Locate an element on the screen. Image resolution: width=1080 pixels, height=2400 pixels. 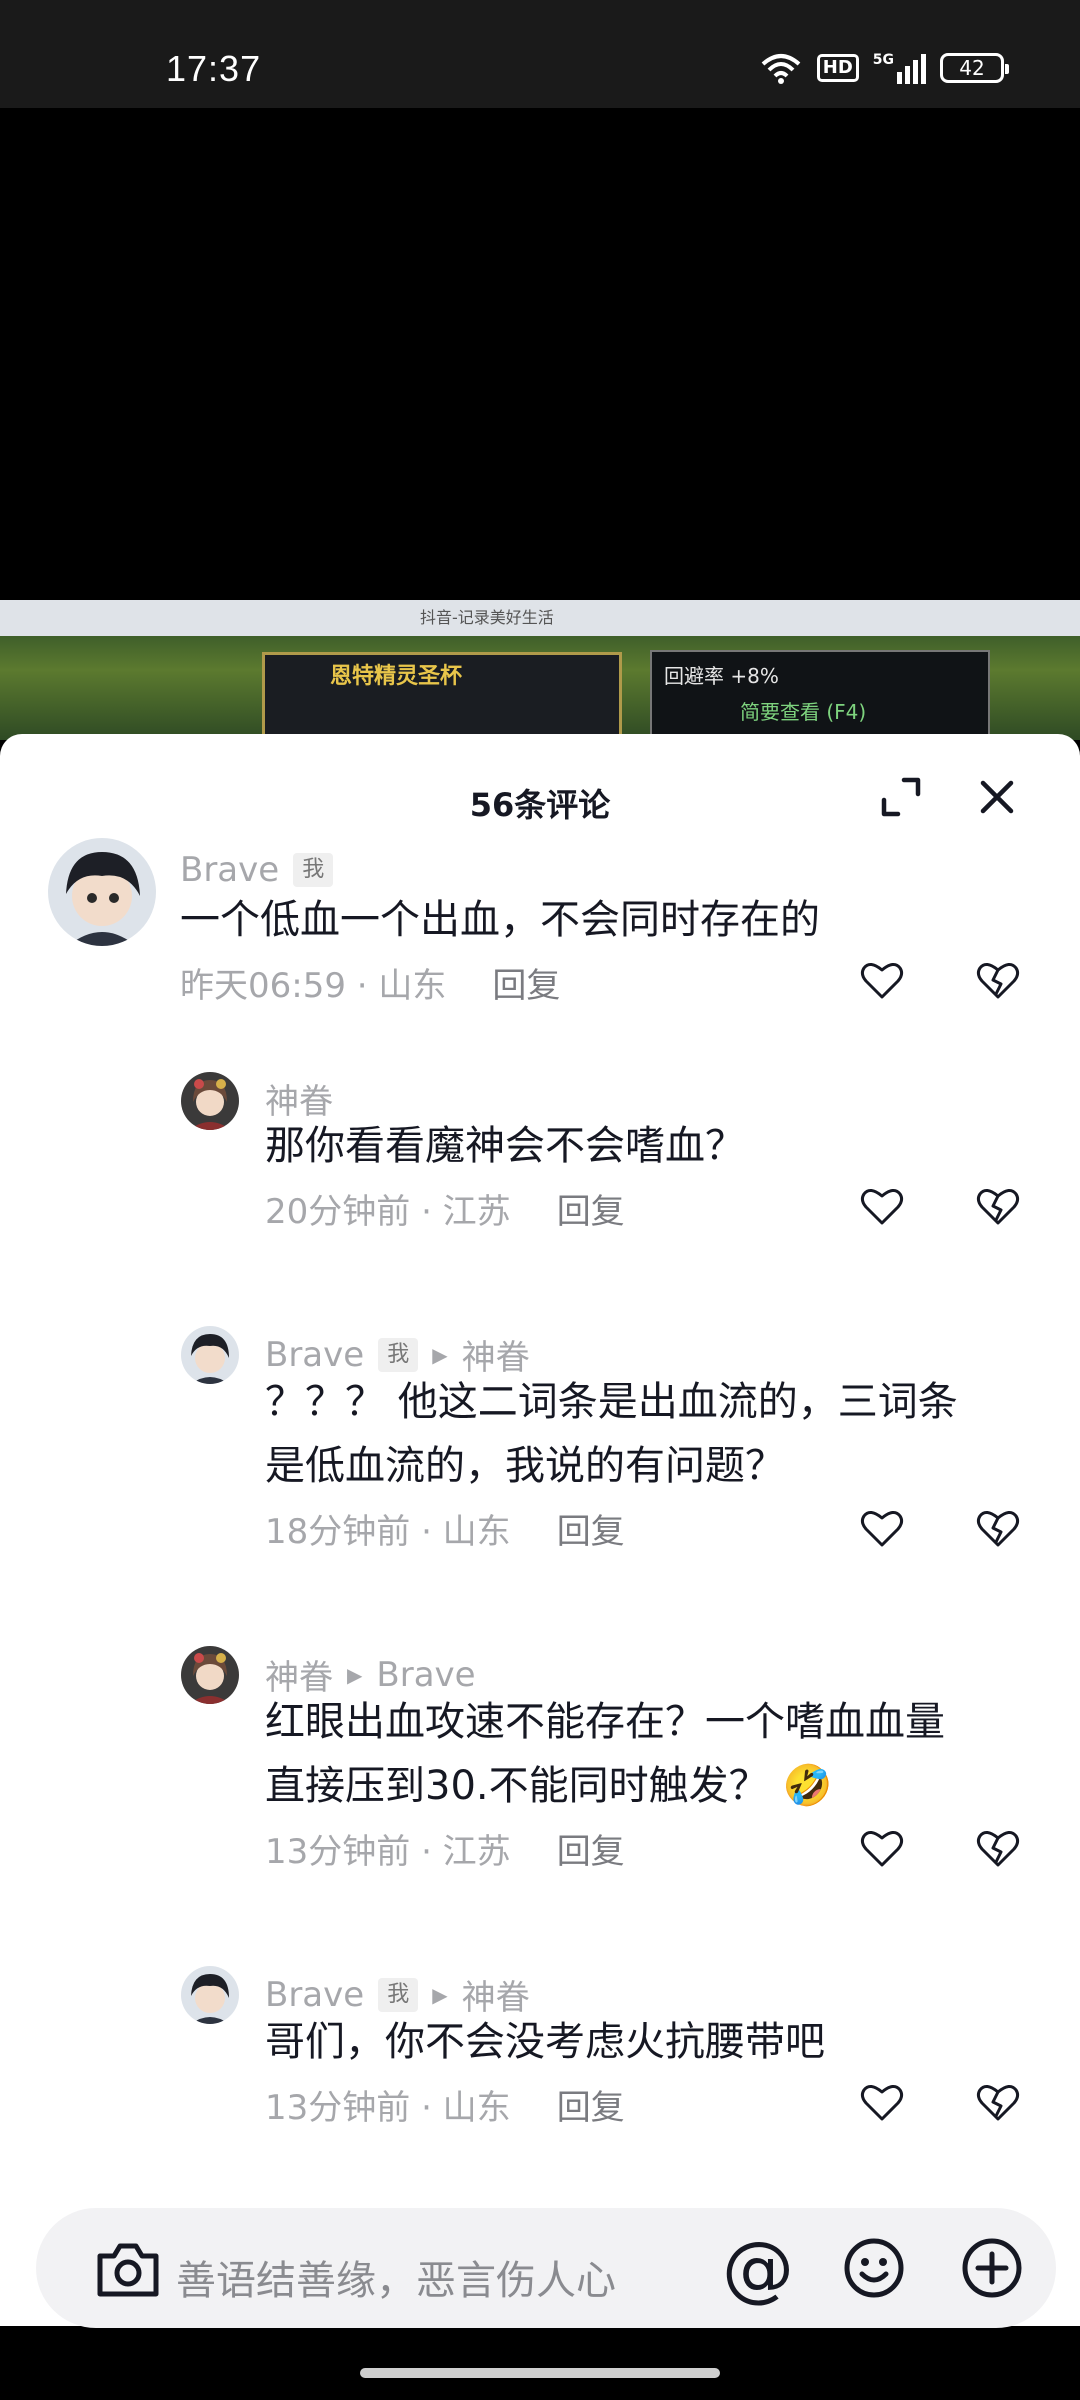
home-indicator is located at coordinates (540, 2373).